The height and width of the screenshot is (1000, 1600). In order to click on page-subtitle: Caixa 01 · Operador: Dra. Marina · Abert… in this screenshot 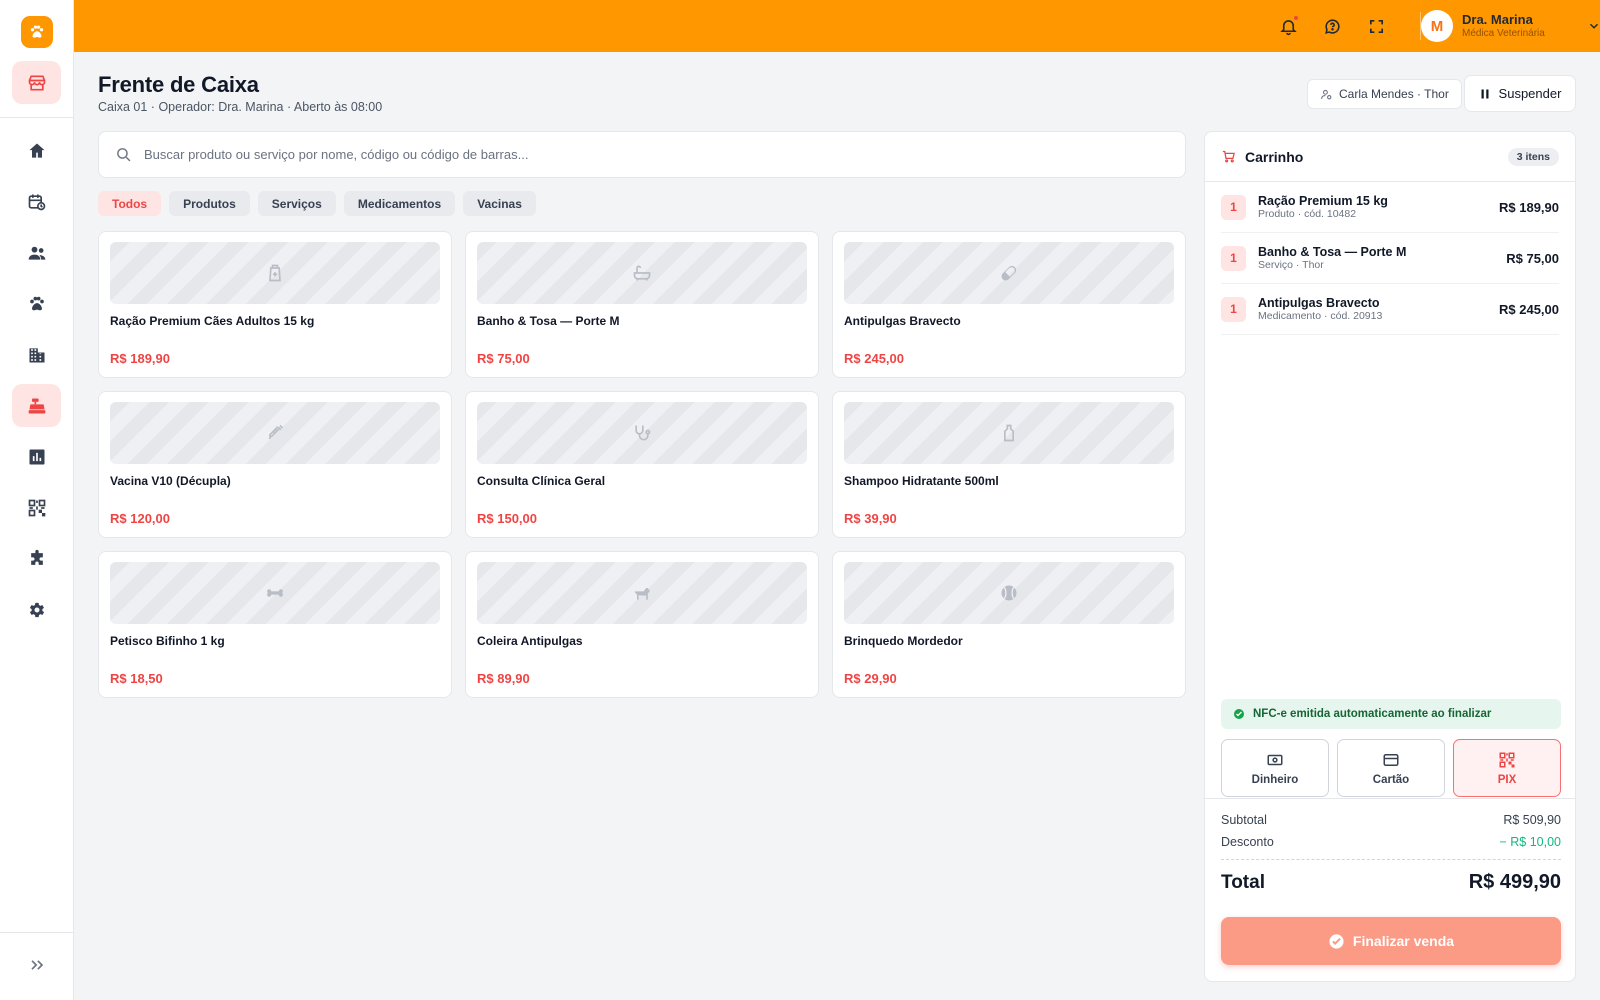, I will do `click(240, 107)`.